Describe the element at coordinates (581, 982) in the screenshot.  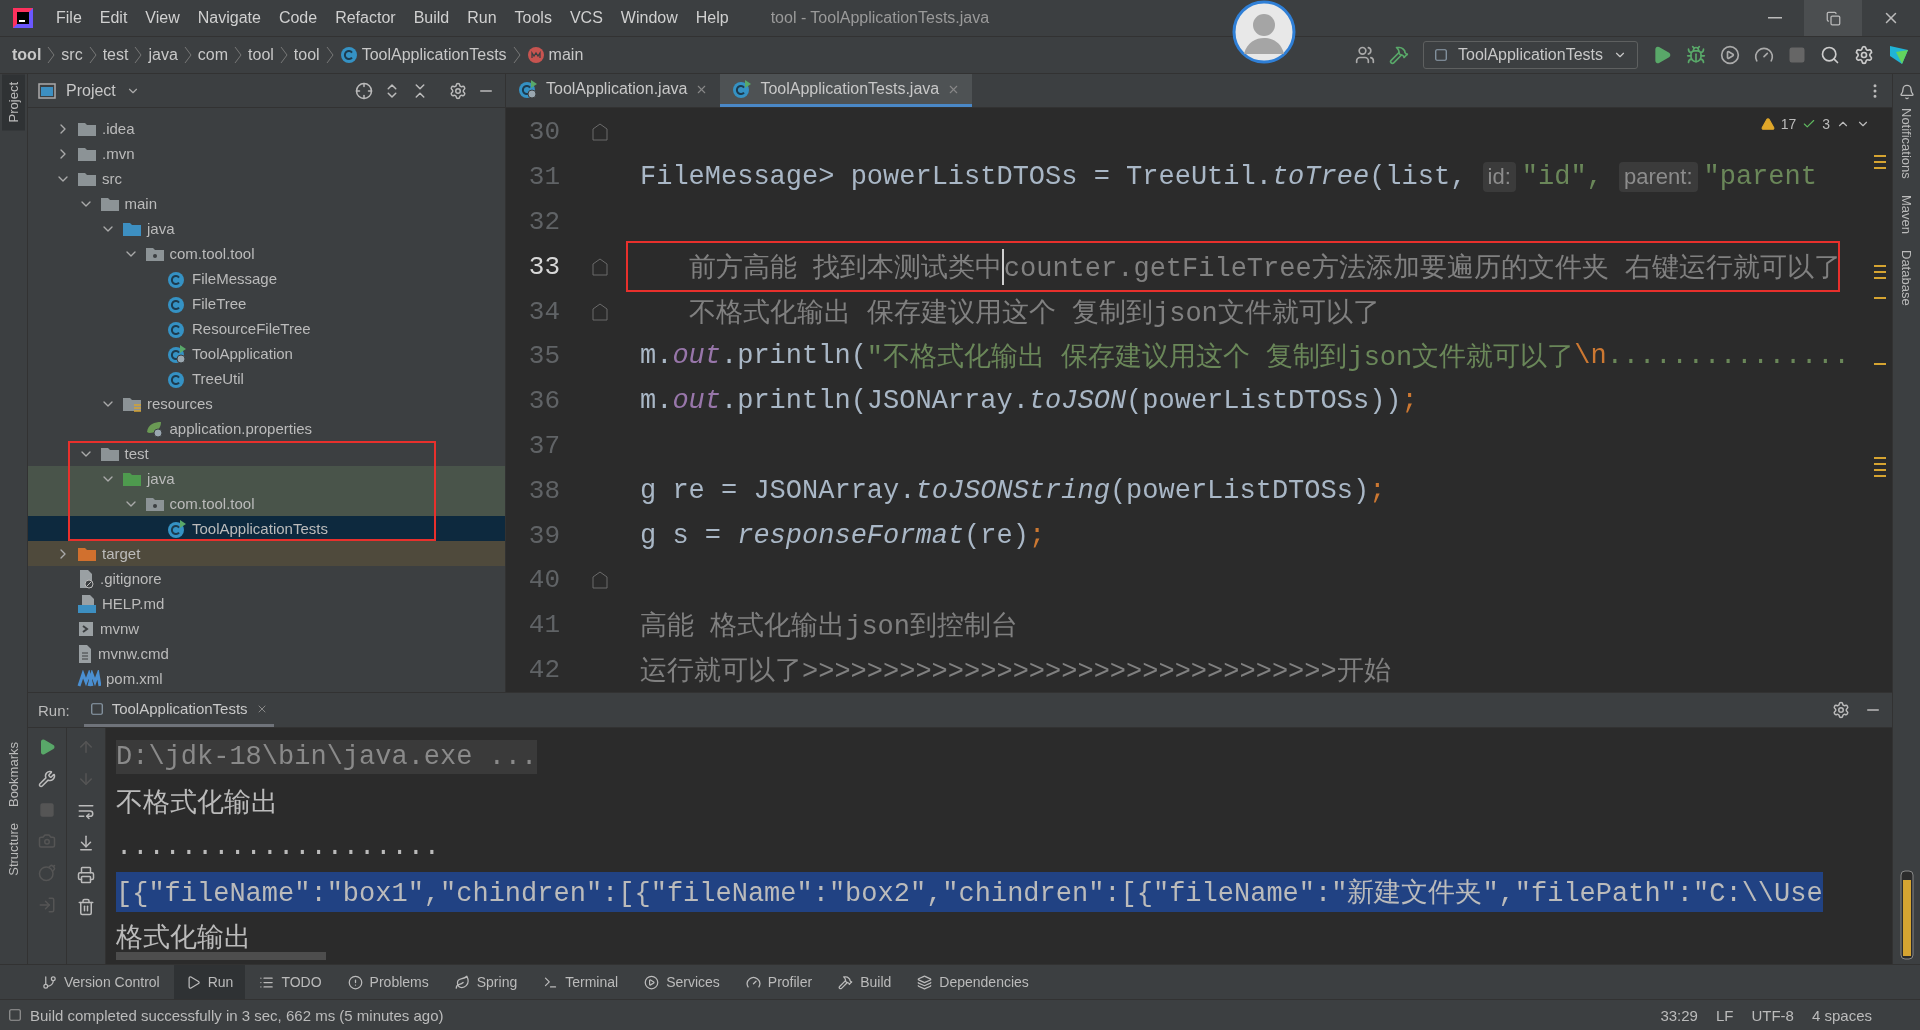
I see `tool-tab: Terminal` at that location.